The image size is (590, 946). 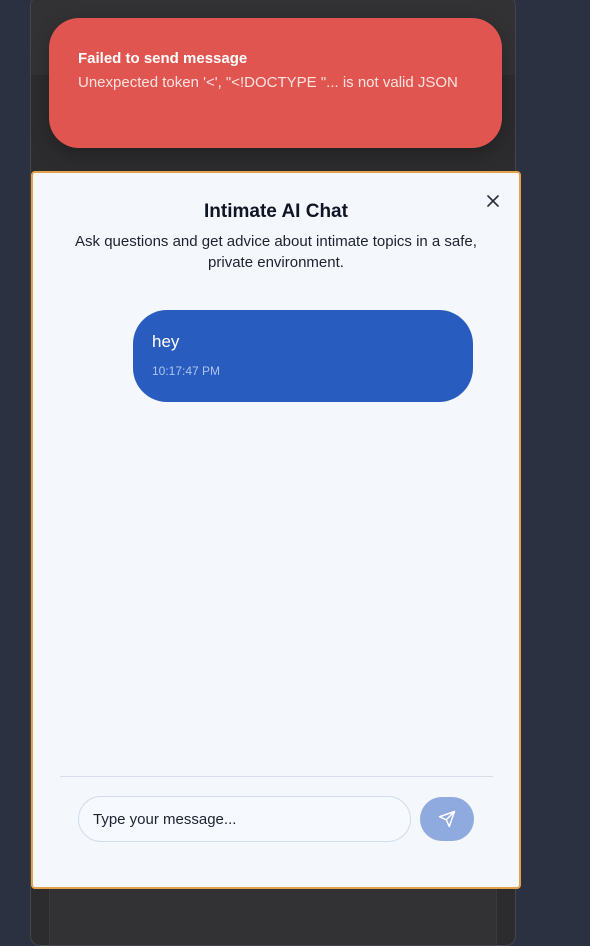 What do you see at coordinates (276, 211) in the screenshot?
I see `dialog-title: Intimate AI Chat` at bounding box center [276, 211].